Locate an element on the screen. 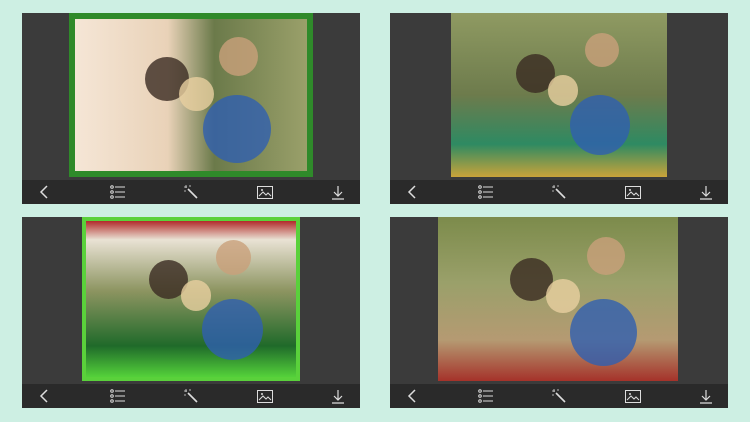 The image size is (750, 422). framed-photo-green-ribbon-bow-frame is located at coordinates (191, 299).